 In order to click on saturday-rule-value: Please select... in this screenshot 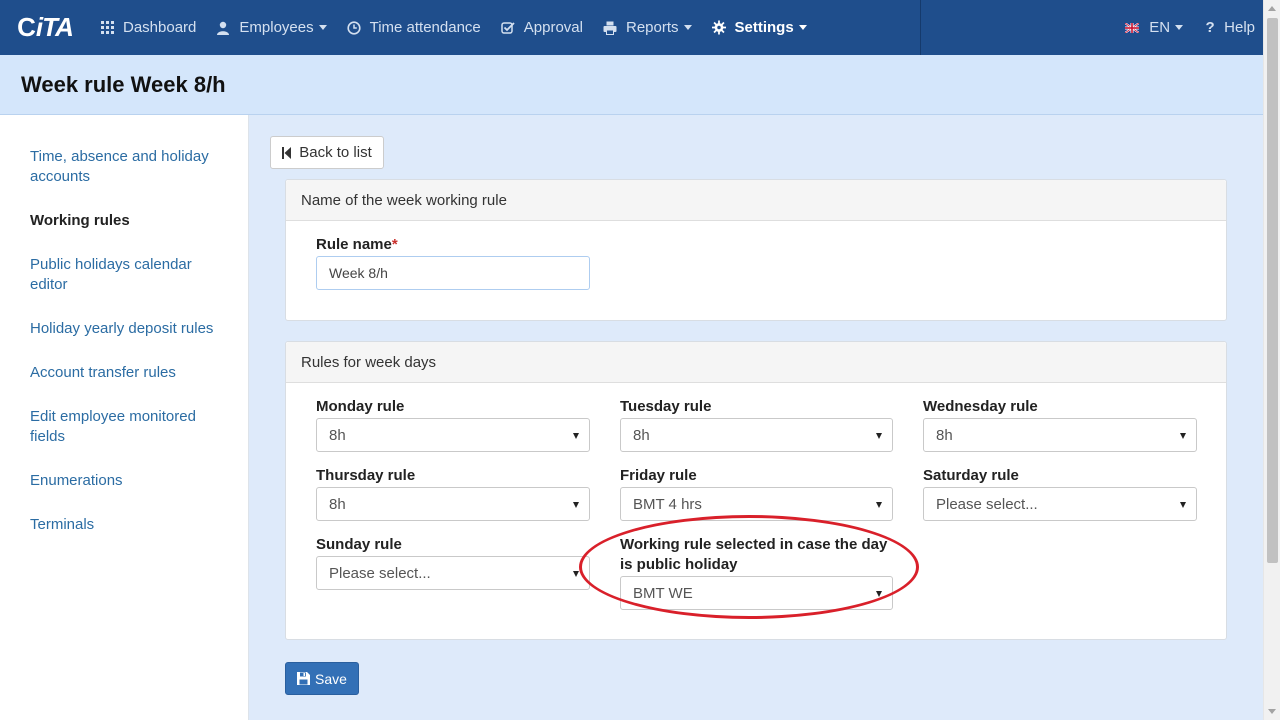, I will do `click(987, 504)`.